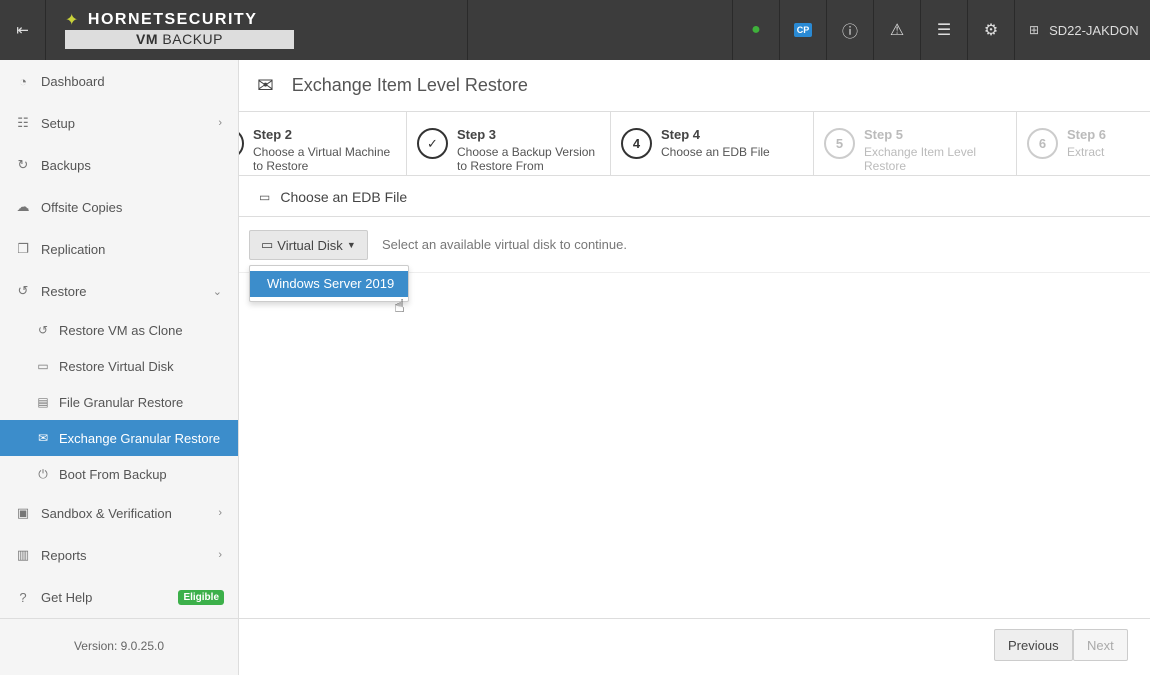 The image size is (1150, 675). I want to click on sidebar-item-label: Backups, so click(66, 165).